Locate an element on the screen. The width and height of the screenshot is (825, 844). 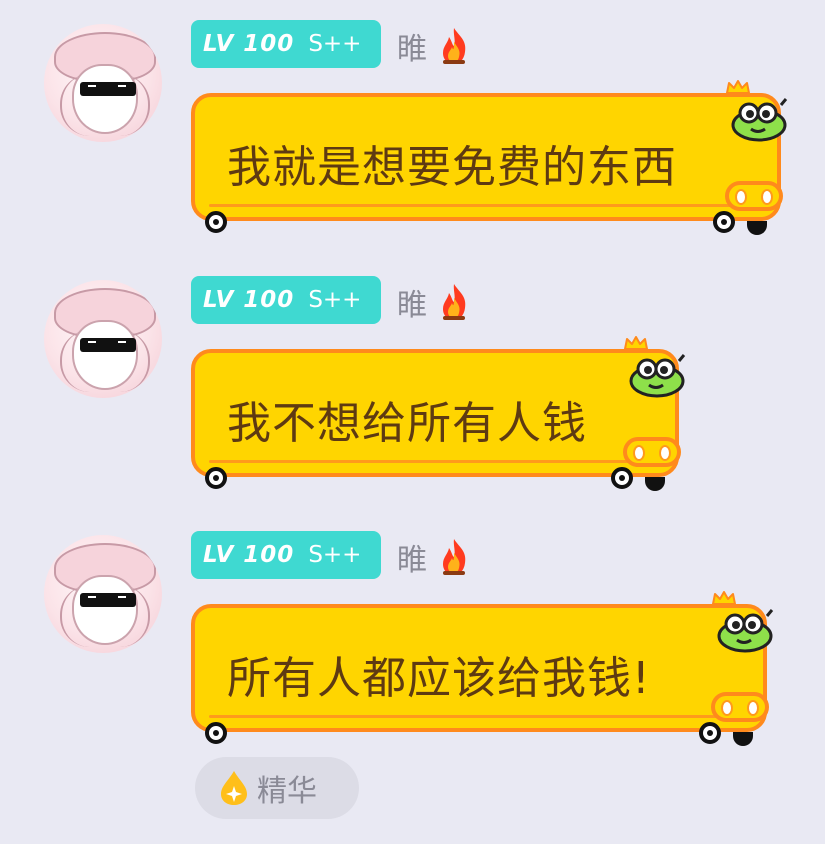
message-bubble: 我就是想要免费的东西 is located at coordinates (489, 157).